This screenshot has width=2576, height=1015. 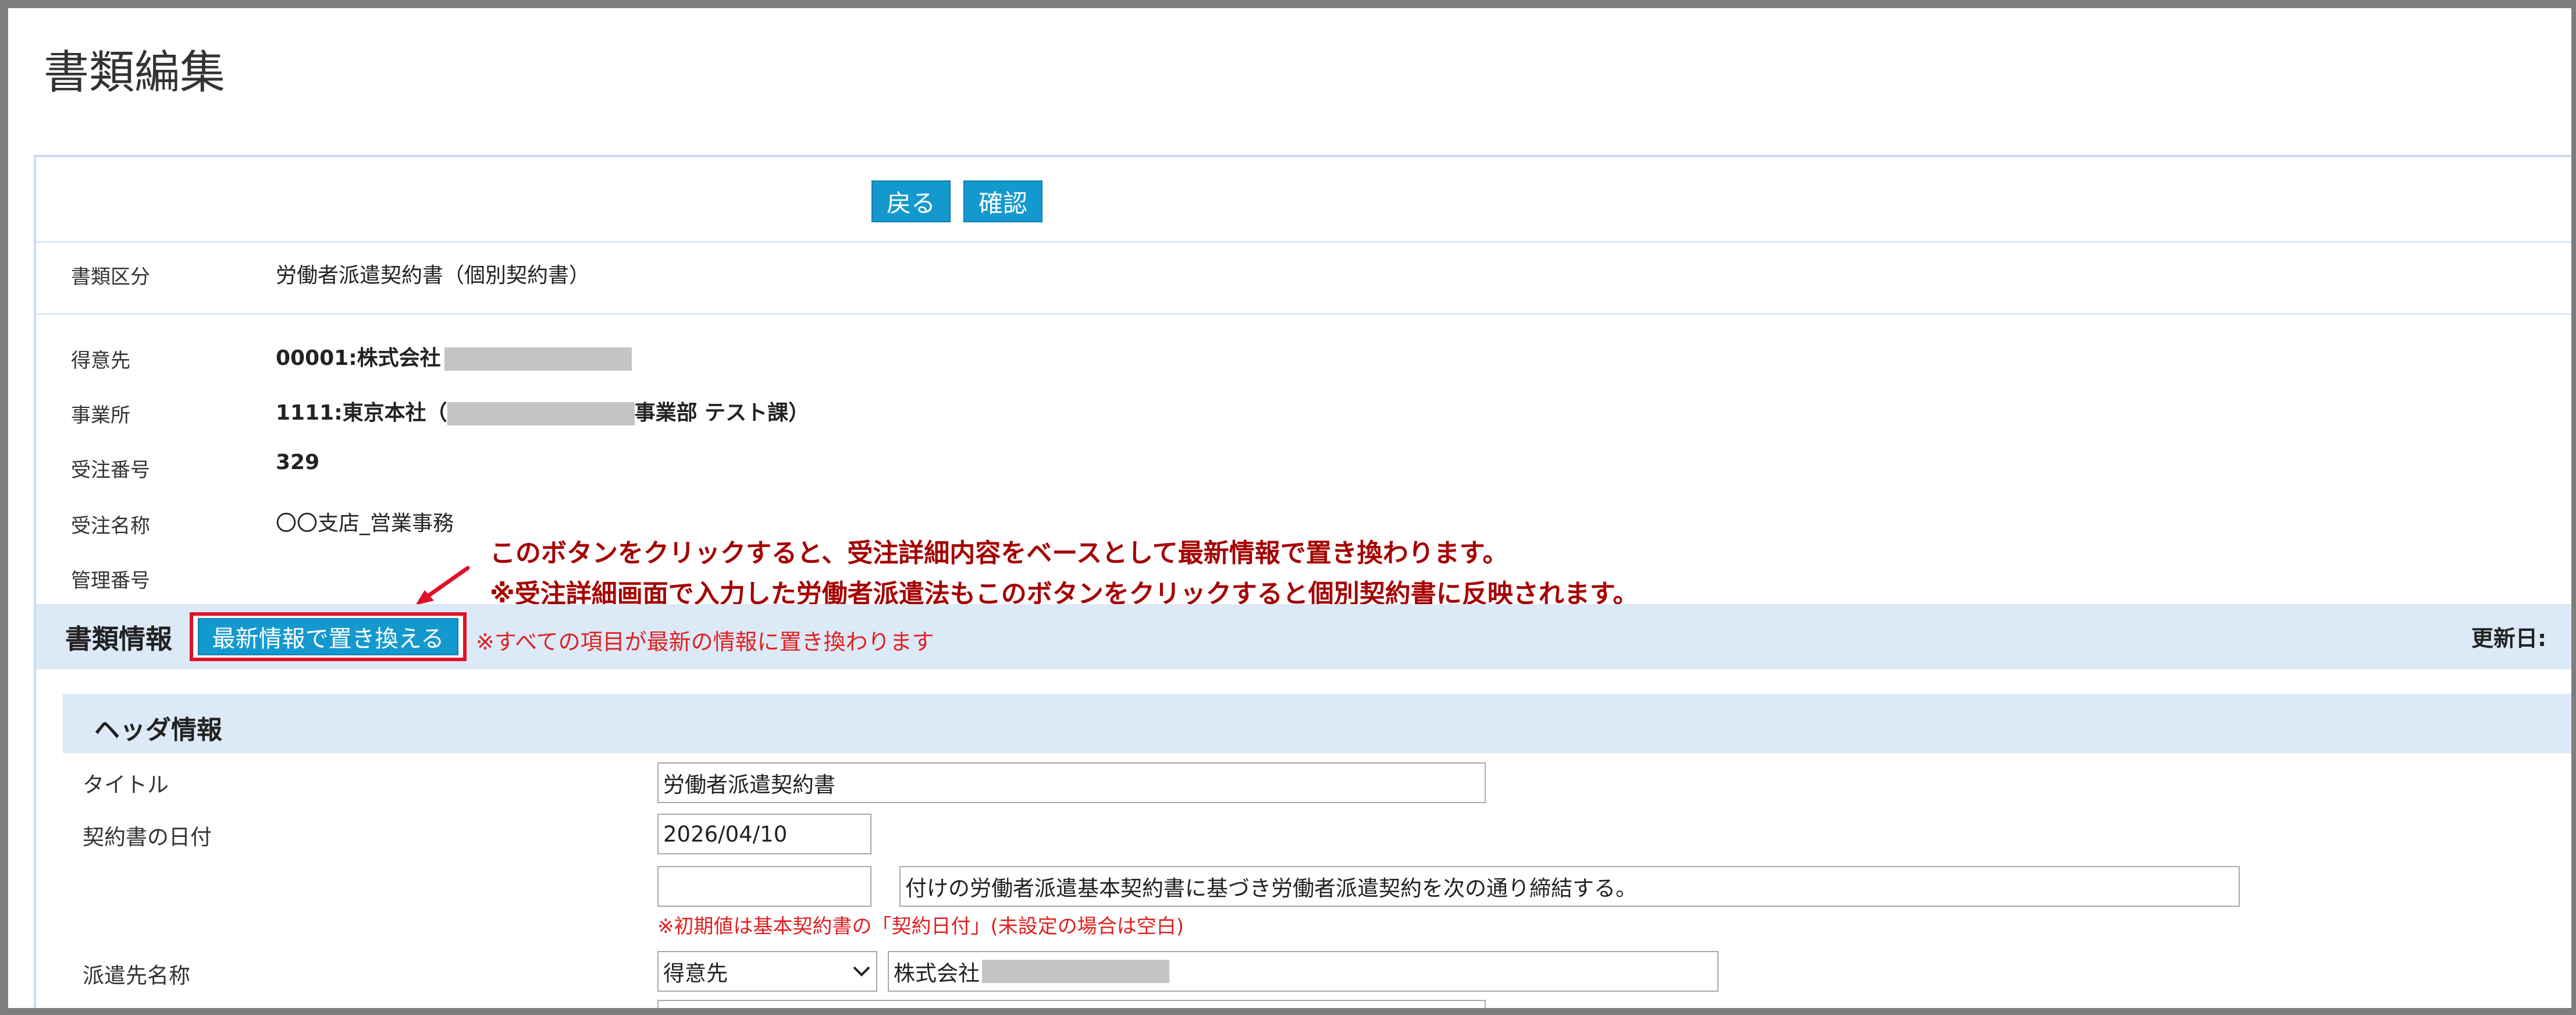 What do you see at coordinates (148, 837) in the screenshot?
I see `contract-date-label: 契約書の日付` at bounding box center [148, 837].